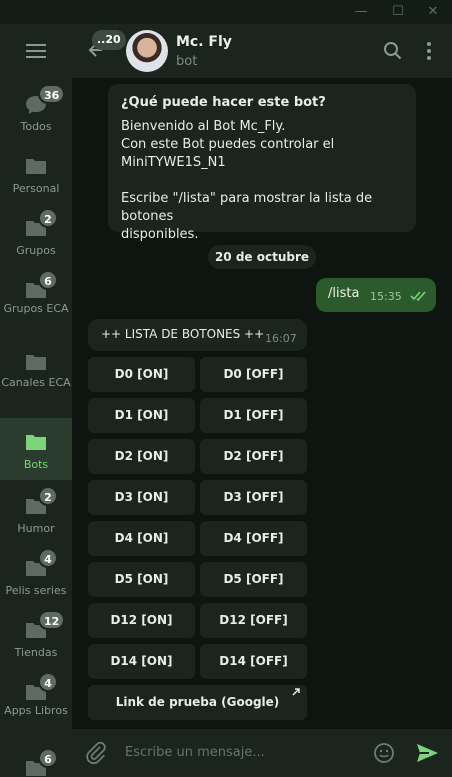 This screenshot has width=452, height=777. I want to click on folder-personal: Personal, so click(36, 173).